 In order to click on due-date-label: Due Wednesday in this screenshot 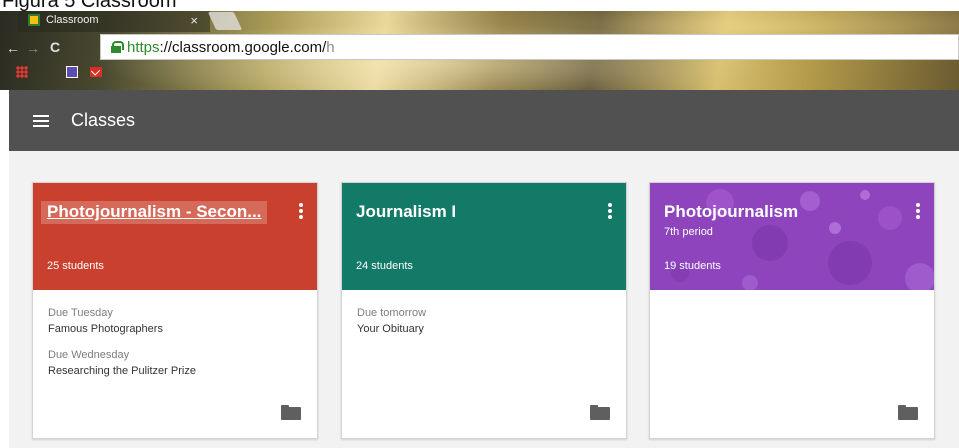, I will do `click(89, 355)`.